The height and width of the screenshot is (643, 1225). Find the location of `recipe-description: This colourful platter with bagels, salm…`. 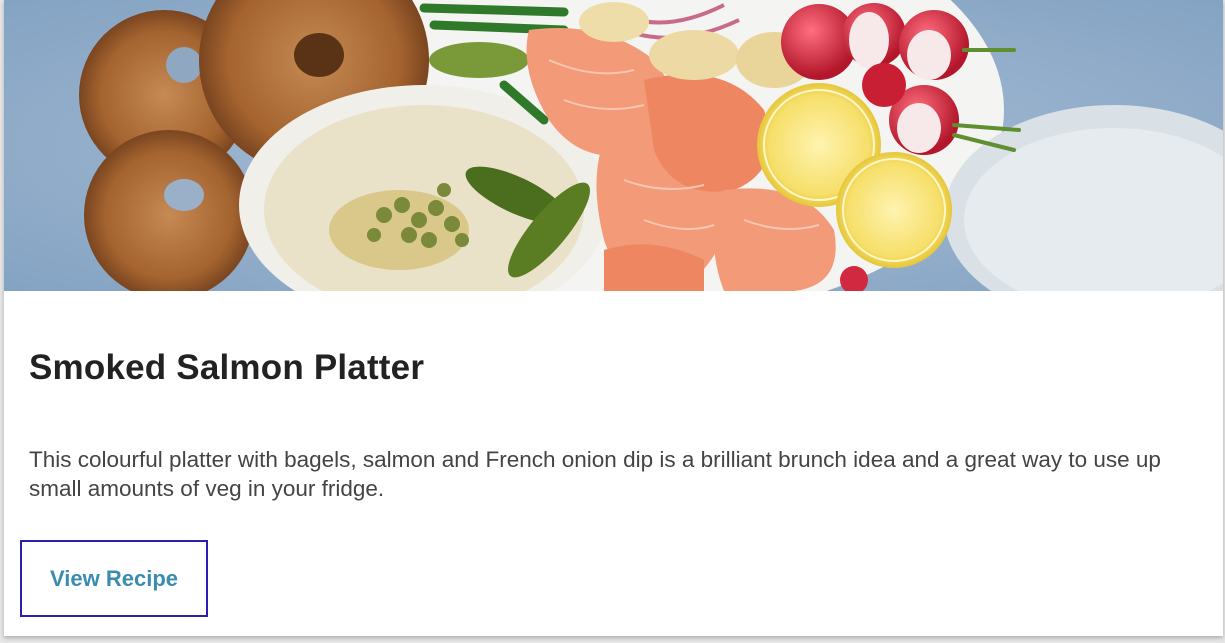

recipe-description: This colourful platter with bagels, salm… is located at coordinates (595, 474).